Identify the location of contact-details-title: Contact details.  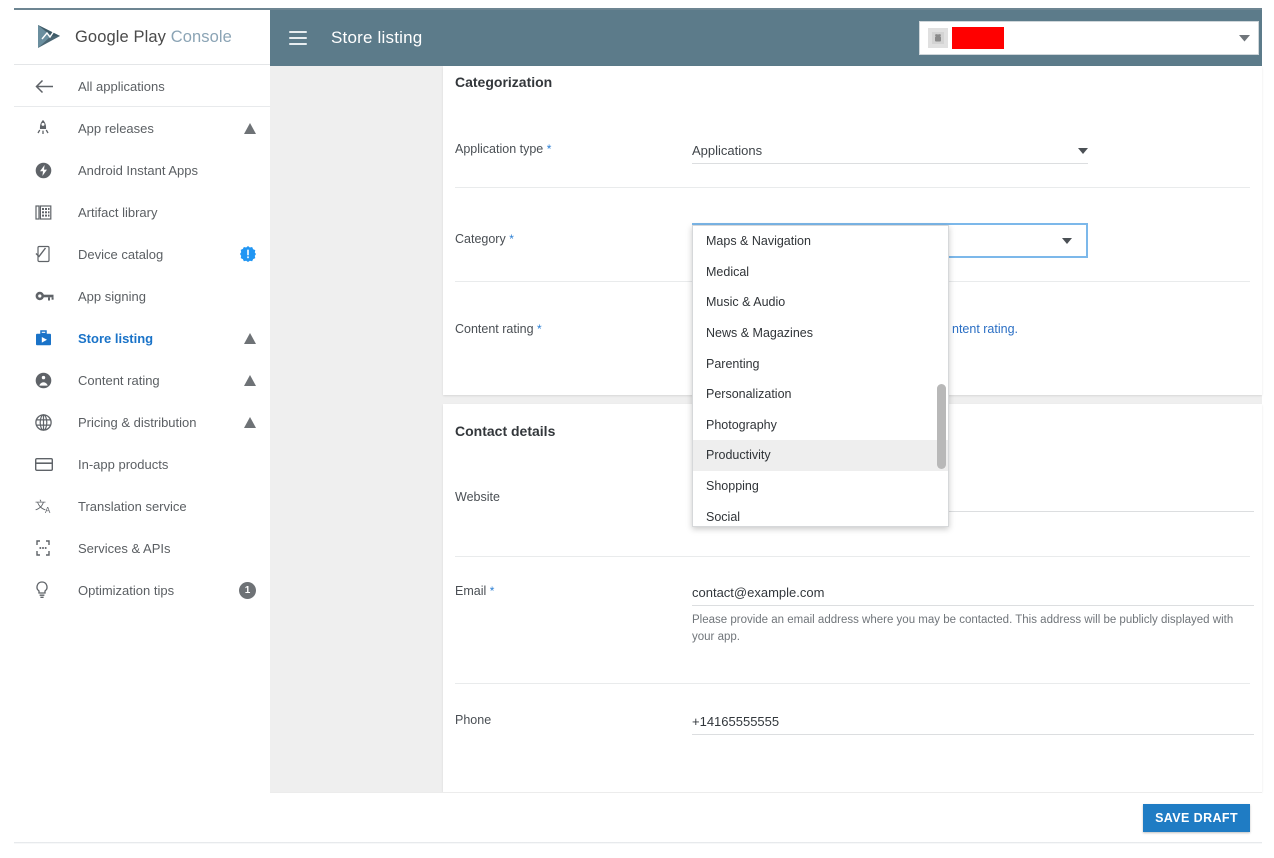
(505, 431).